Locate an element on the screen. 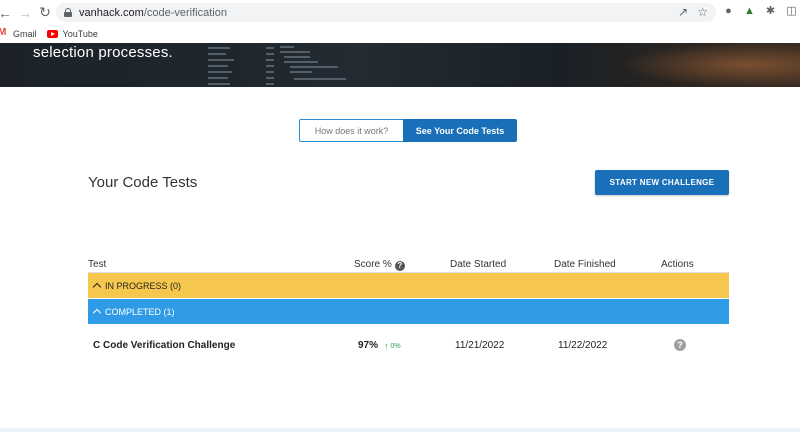 This screenshot has width=800, height=432. bookmark-star-icon: ☆ is located at coordinates (702, 12).